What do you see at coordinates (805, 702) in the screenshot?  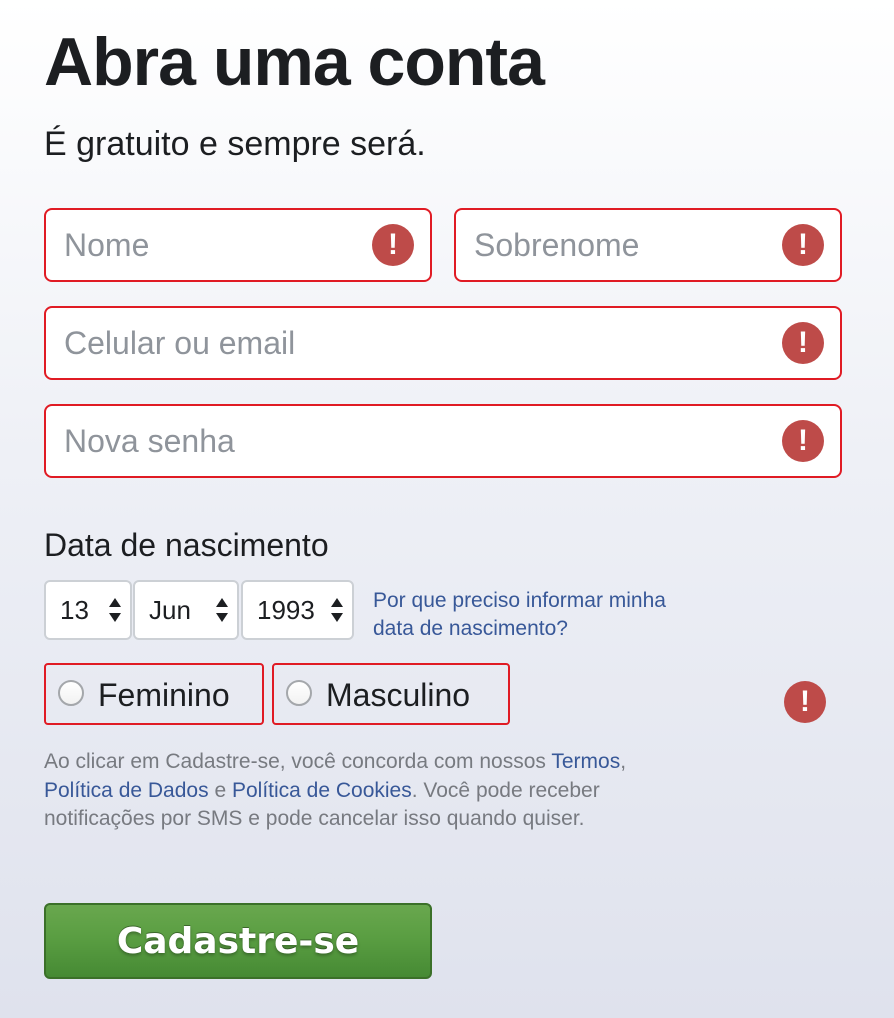 I see `gender-error-icon: !` at bounding box center [805, 702].